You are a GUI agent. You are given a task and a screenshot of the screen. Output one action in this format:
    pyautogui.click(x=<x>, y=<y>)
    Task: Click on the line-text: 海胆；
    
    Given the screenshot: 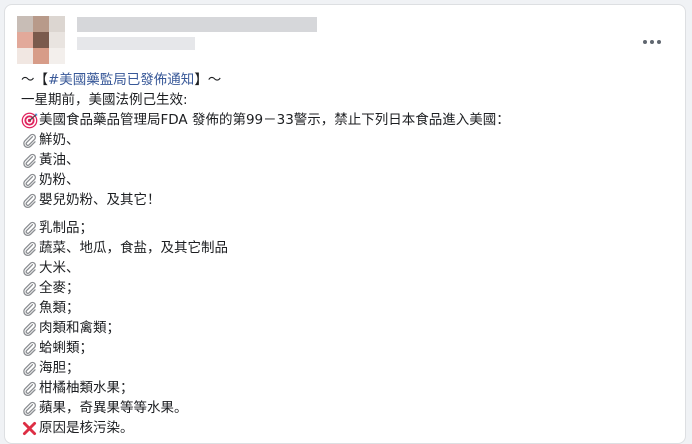 What is the action you would take?
    pyautogui.click(x=59, y=368)
    